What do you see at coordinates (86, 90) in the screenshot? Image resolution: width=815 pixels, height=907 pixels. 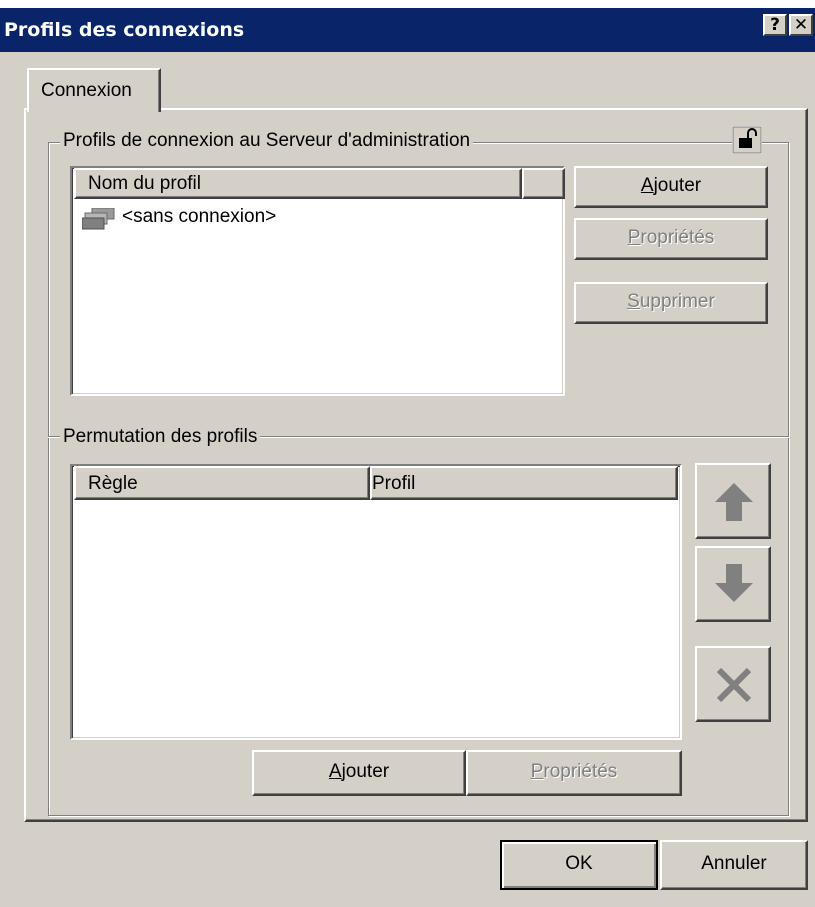 I see `tab-label: Connexion` at bounding box center [86, 90].